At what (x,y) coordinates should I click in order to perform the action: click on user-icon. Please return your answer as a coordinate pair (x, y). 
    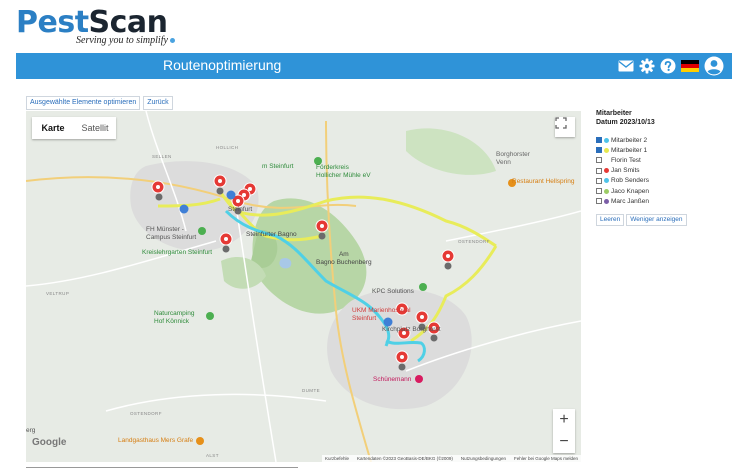
    Looking at the image, I should click on (714, 66).